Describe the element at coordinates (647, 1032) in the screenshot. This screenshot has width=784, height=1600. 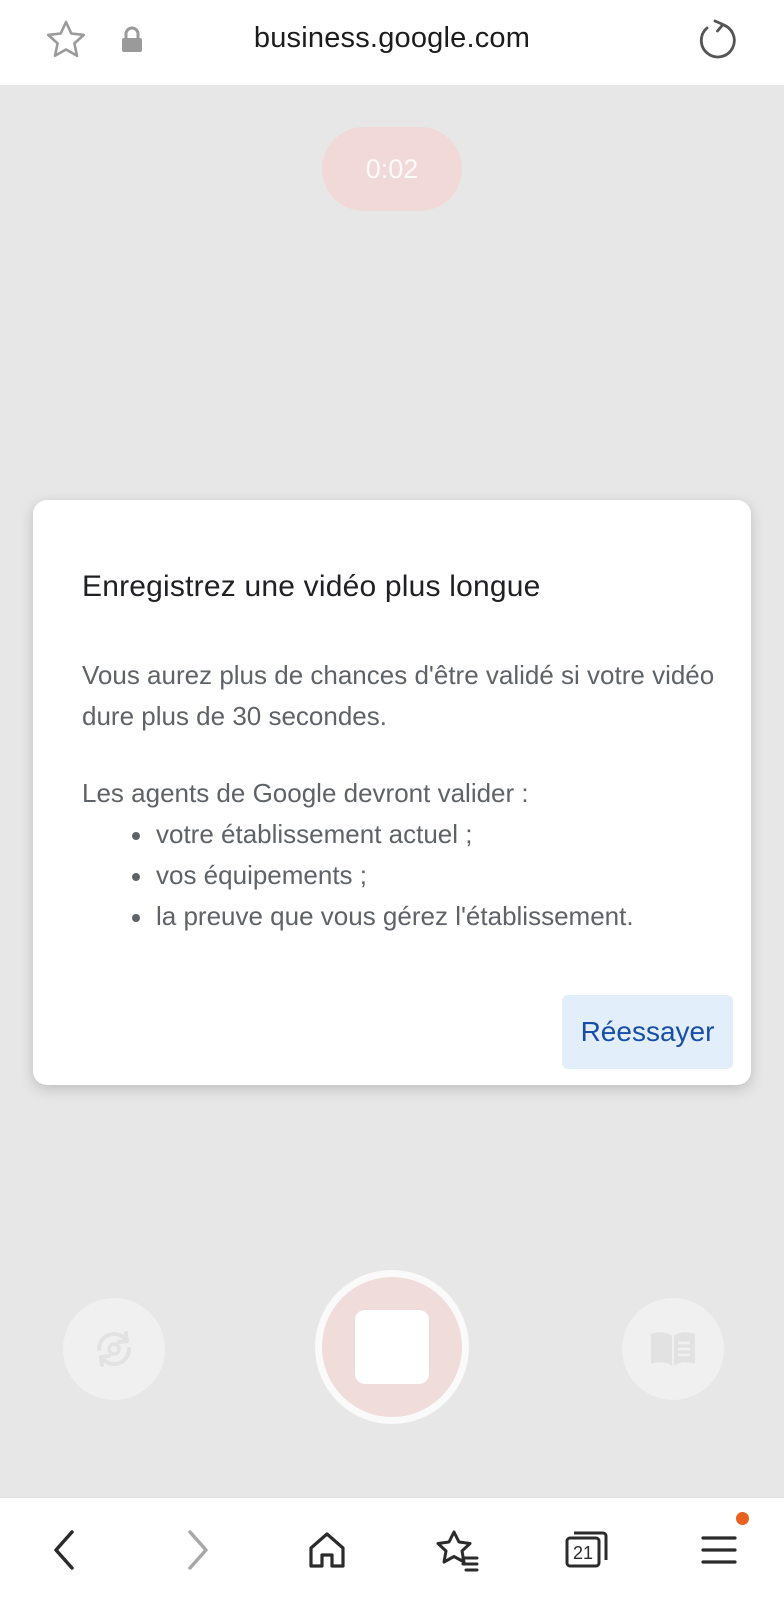
I see `retry-button: Réessayer` at that location.